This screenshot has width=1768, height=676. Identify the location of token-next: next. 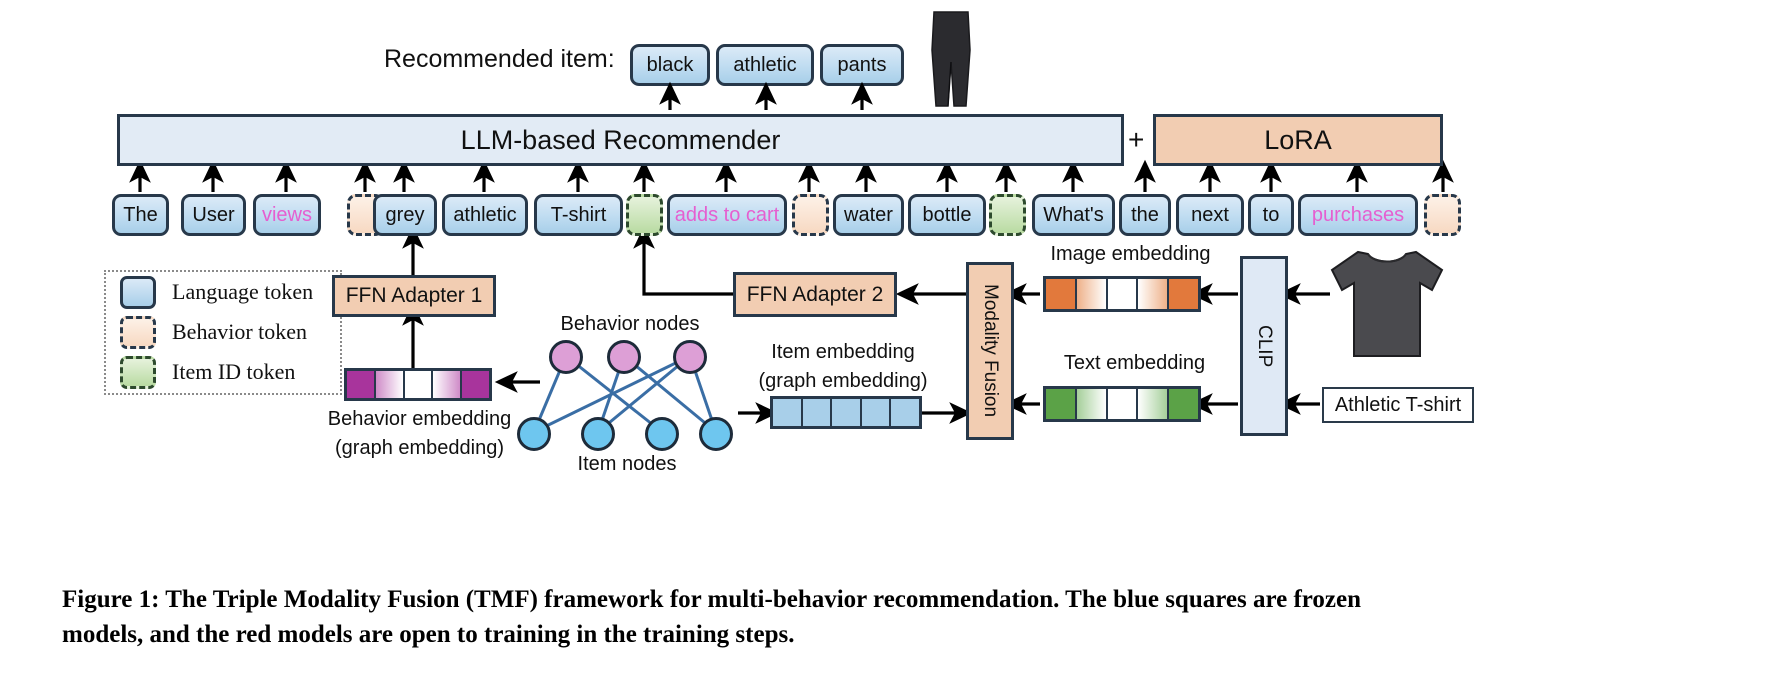
(1210, 215).